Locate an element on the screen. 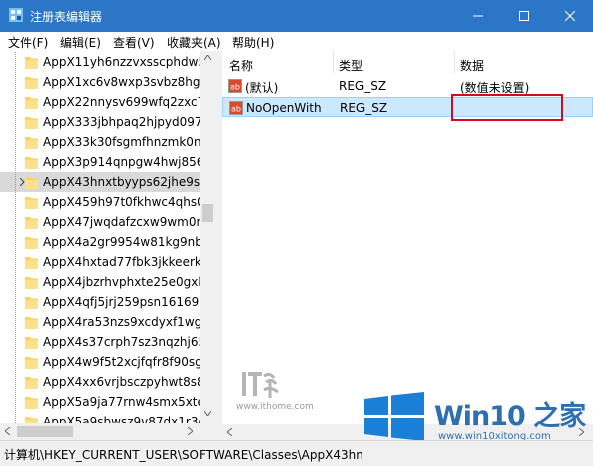 This screenshot has height=466, width=593. minimize-button is located at coordinates (478, 16).